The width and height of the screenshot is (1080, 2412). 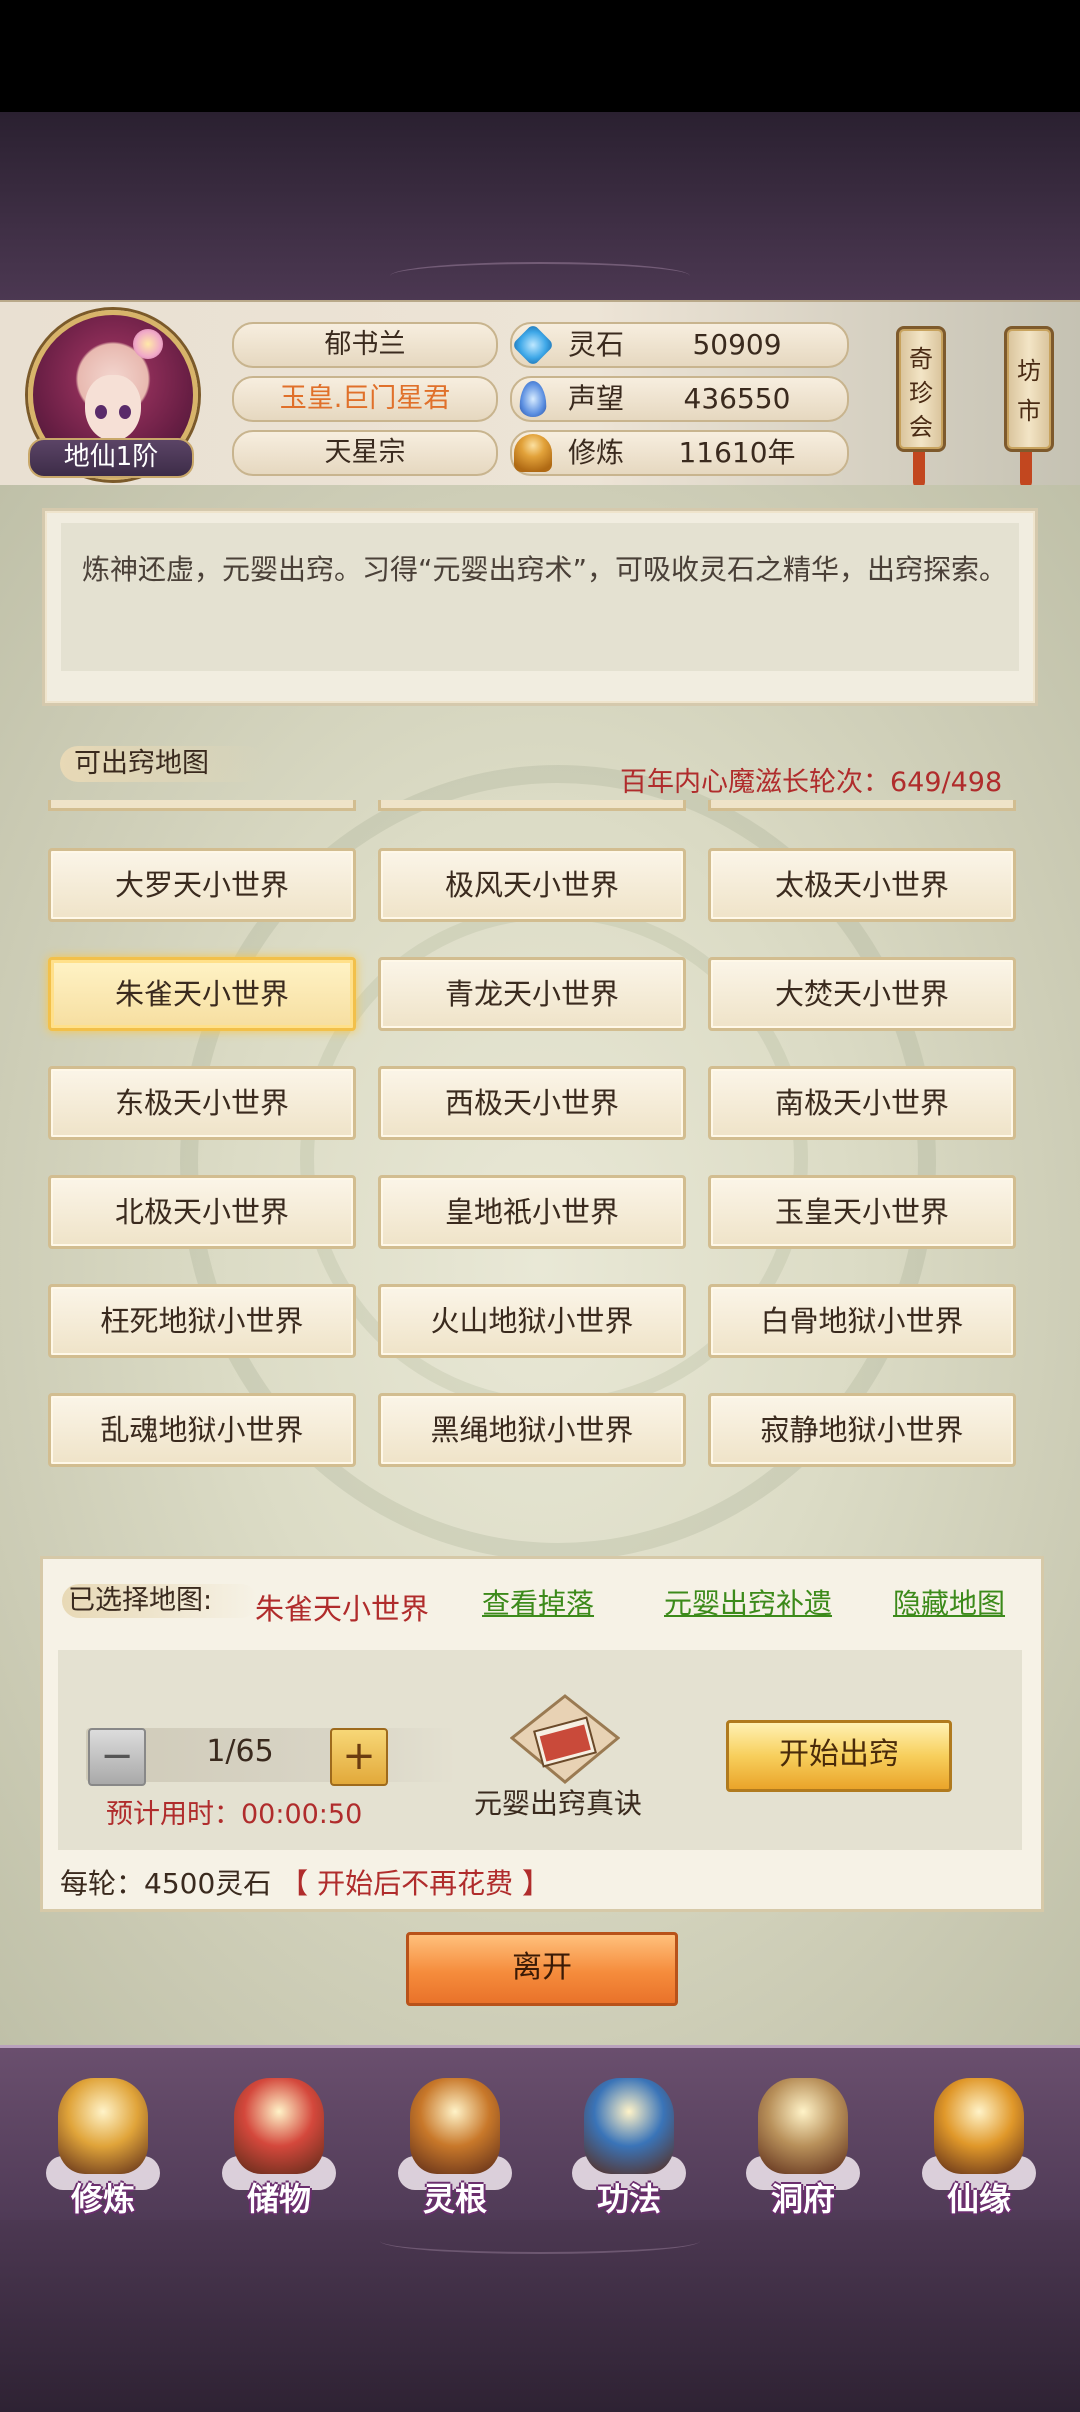 What do you see at coordinates (533, 399) in the screenshot?
I see `prestige-crystal-icon` at bounding box center [533, 399].